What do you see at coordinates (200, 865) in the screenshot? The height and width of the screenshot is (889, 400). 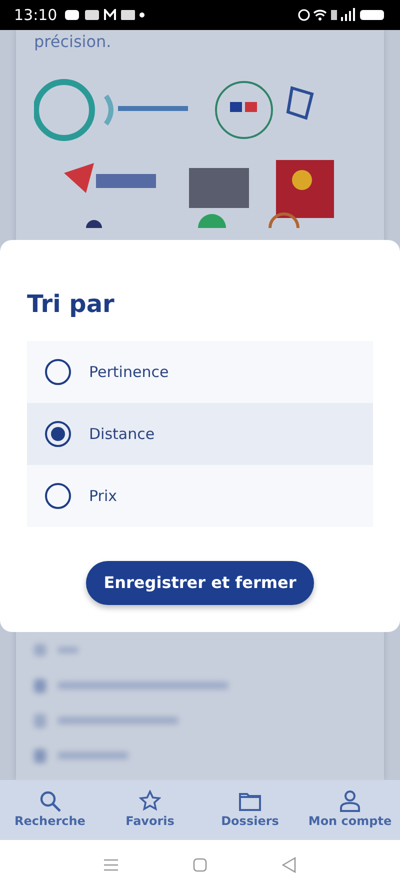 I see `home-icon` at bounding box center [200, 865].